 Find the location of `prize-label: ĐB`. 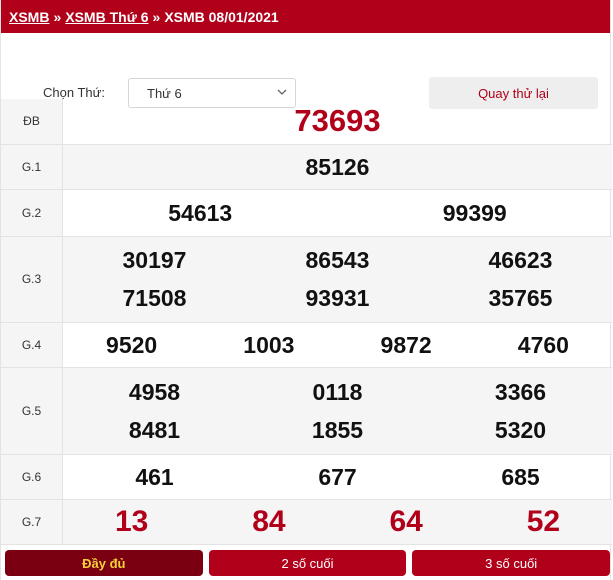

prize-label: ĐB is located at coordinates (32, 122).